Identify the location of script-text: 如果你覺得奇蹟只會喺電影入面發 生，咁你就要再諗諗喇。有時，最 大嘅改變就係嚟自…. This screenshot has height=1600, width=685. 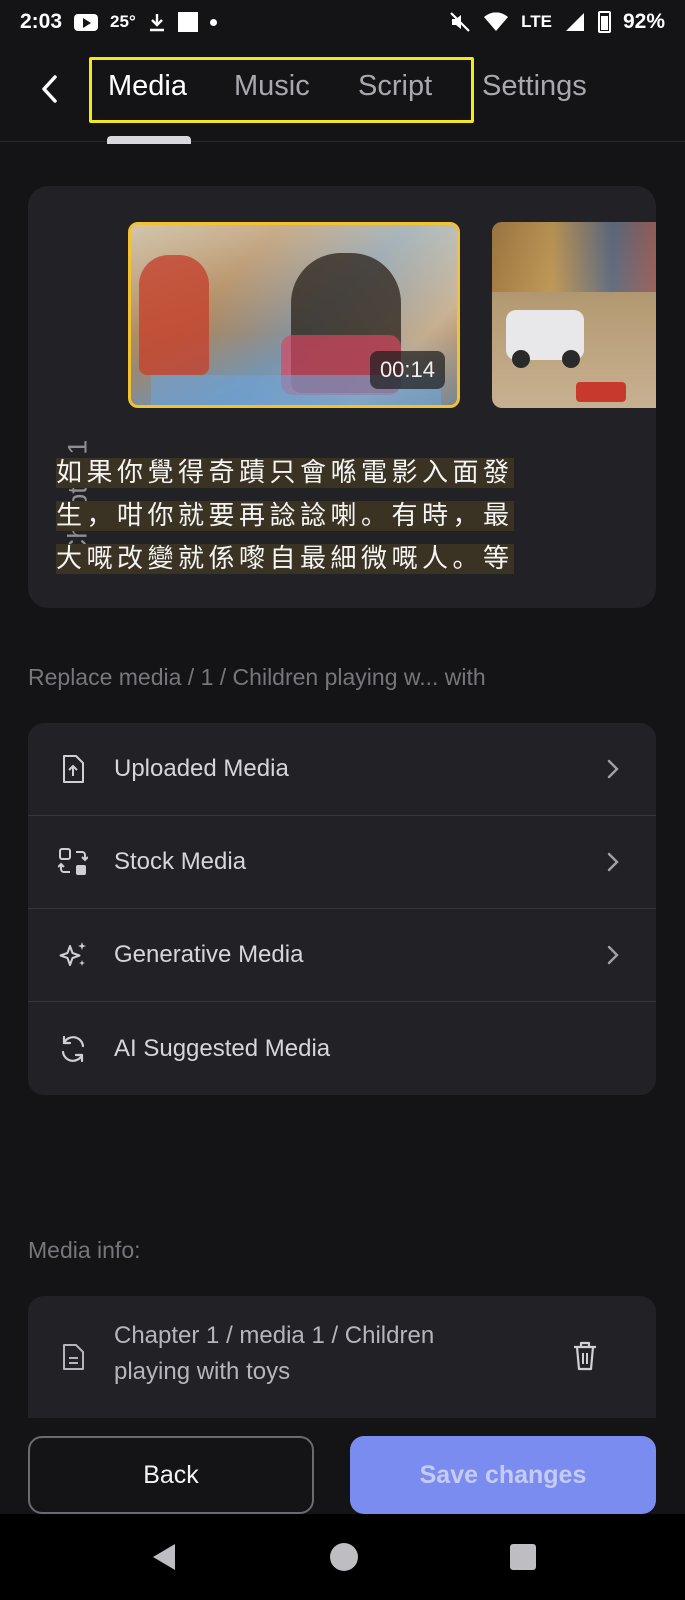
(323, 516).